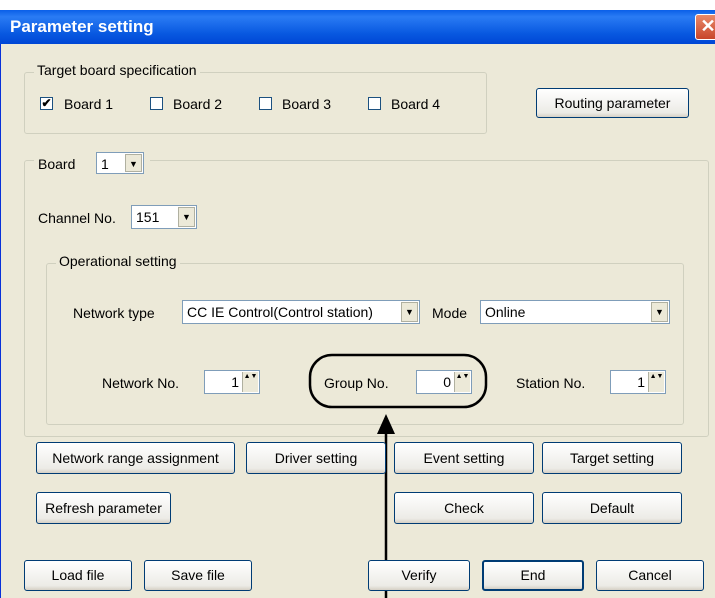  Describe the element at coordinates (419, 575) in the screenshot. I see `verify-button: Verify` at that location.